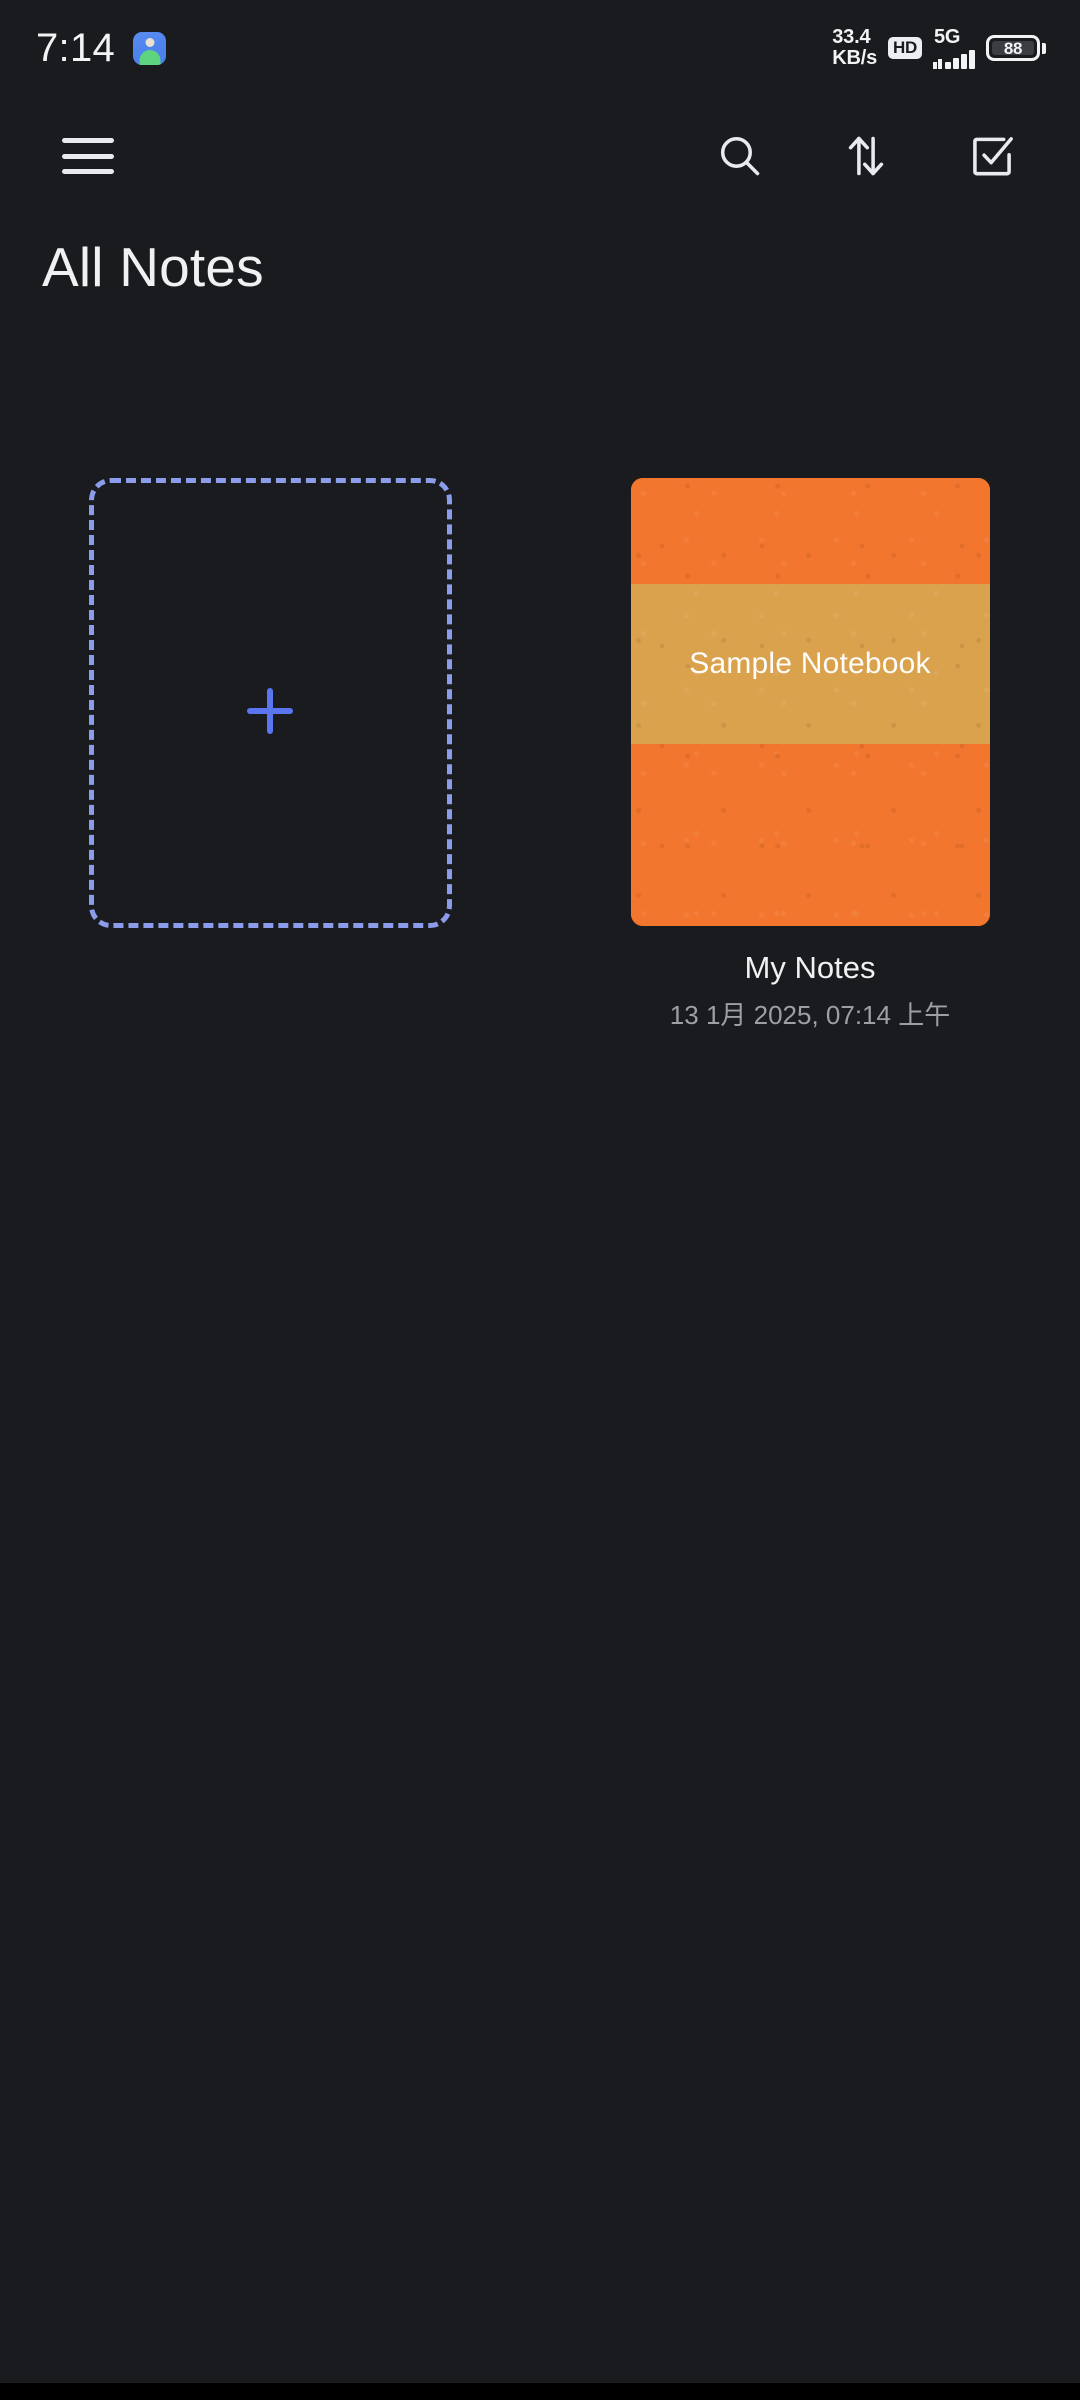  Describe the element at coordinates (810, 531) in the screenshot. I see `notebook-cover-top-band` at that location.